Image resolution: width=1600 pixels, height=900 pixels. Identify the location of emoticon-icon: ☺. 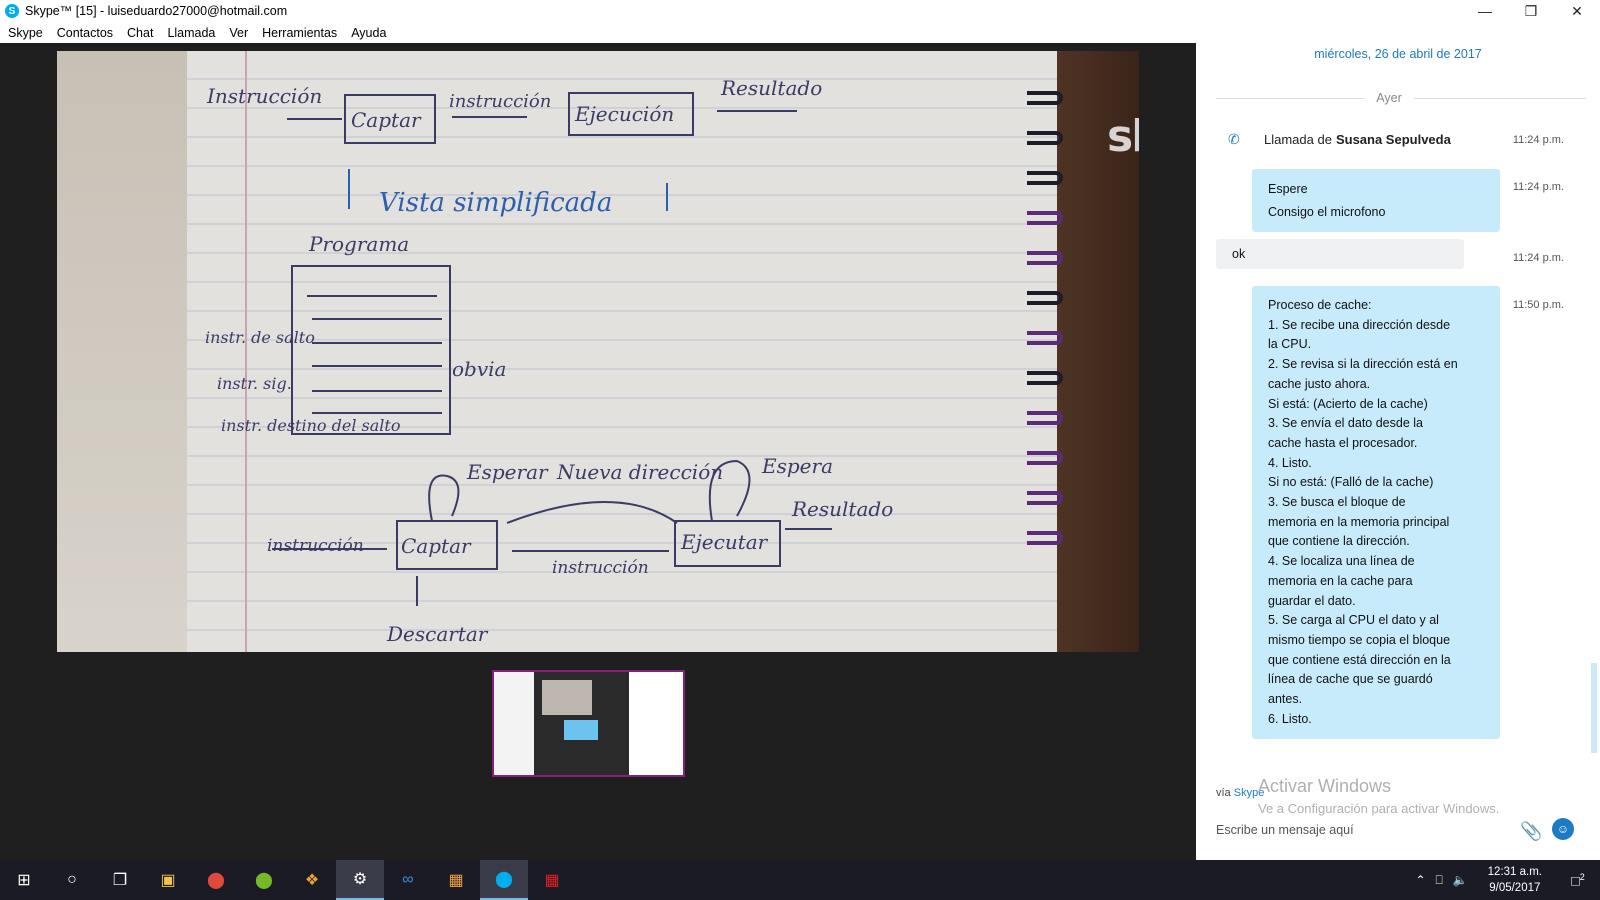
(1563, 829).